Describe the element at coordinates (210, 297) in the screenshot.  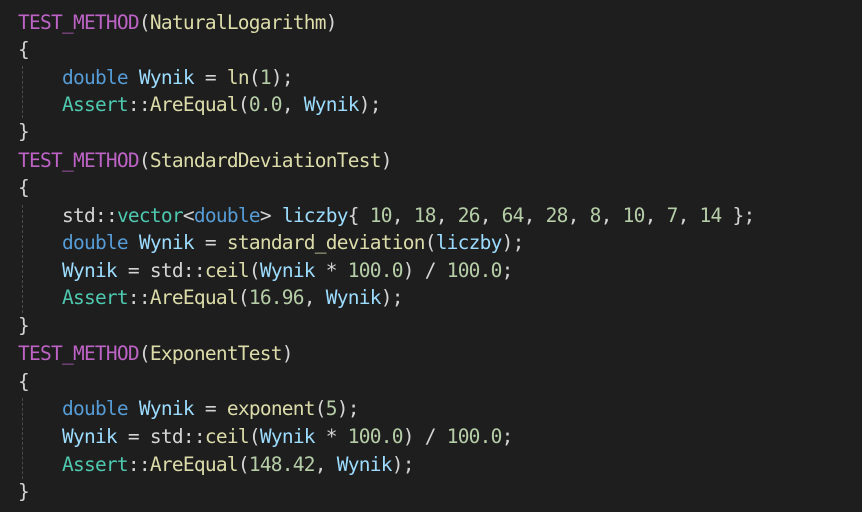
I see `code-line: Assert::AreEqual(16.96, Wynik);` at that location.